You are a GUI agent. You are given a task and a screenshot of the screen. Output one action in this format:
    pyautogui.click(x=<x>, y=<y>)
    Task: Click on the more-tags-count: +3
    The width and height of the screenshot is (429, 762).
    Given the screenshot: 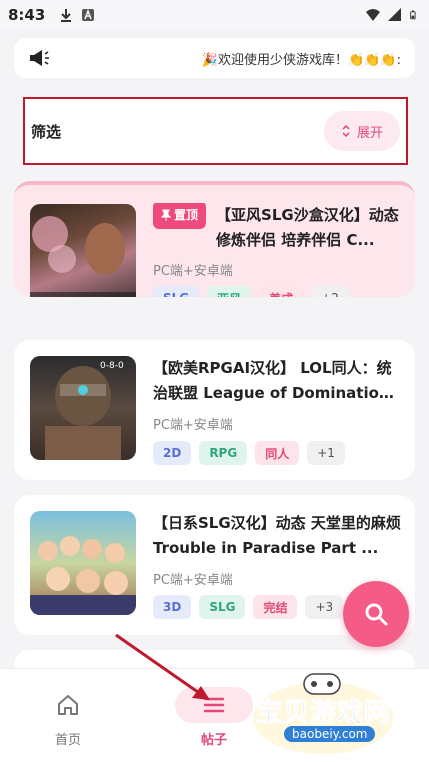 What is the action you would take?
    pyautogui.click(x=324, y=607)
    